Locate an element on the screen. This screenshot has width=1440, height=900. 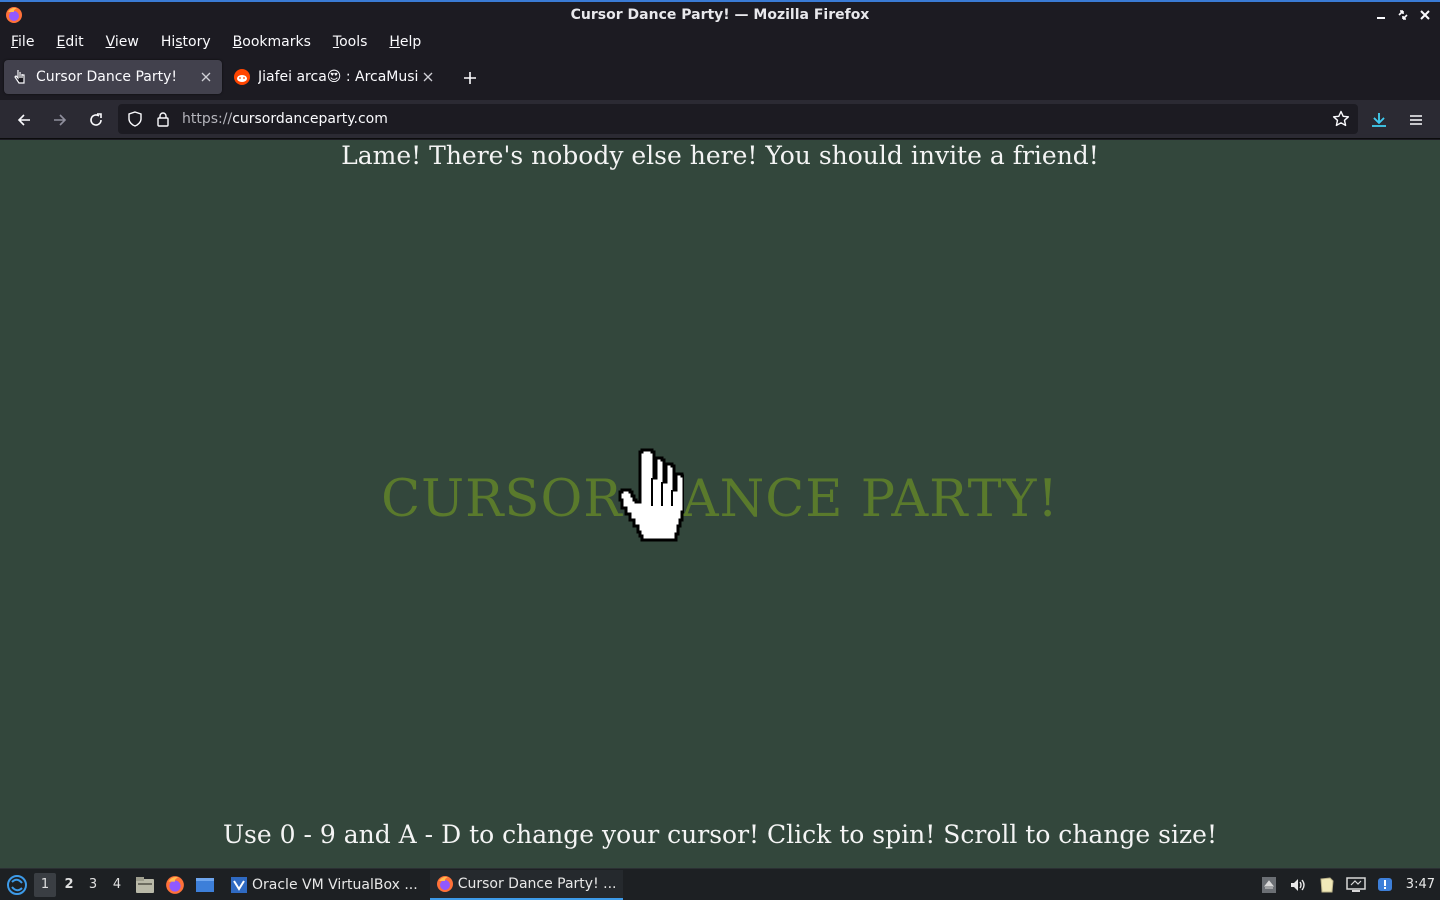
downloads-button is located at coordinates (1379, 120).